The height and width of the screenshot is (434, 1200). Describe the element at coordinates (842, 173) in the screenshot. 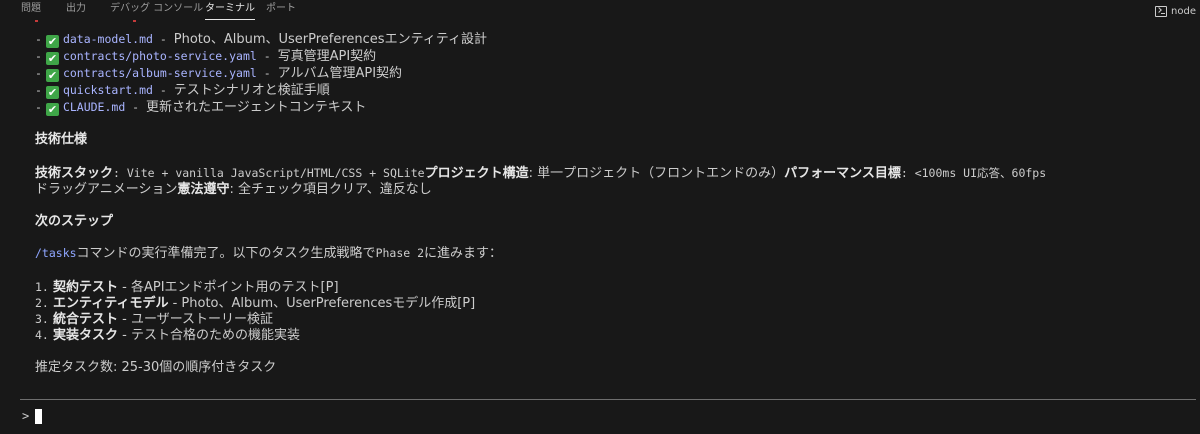

I see `perf-label: パフォーマンス目標` at that location.